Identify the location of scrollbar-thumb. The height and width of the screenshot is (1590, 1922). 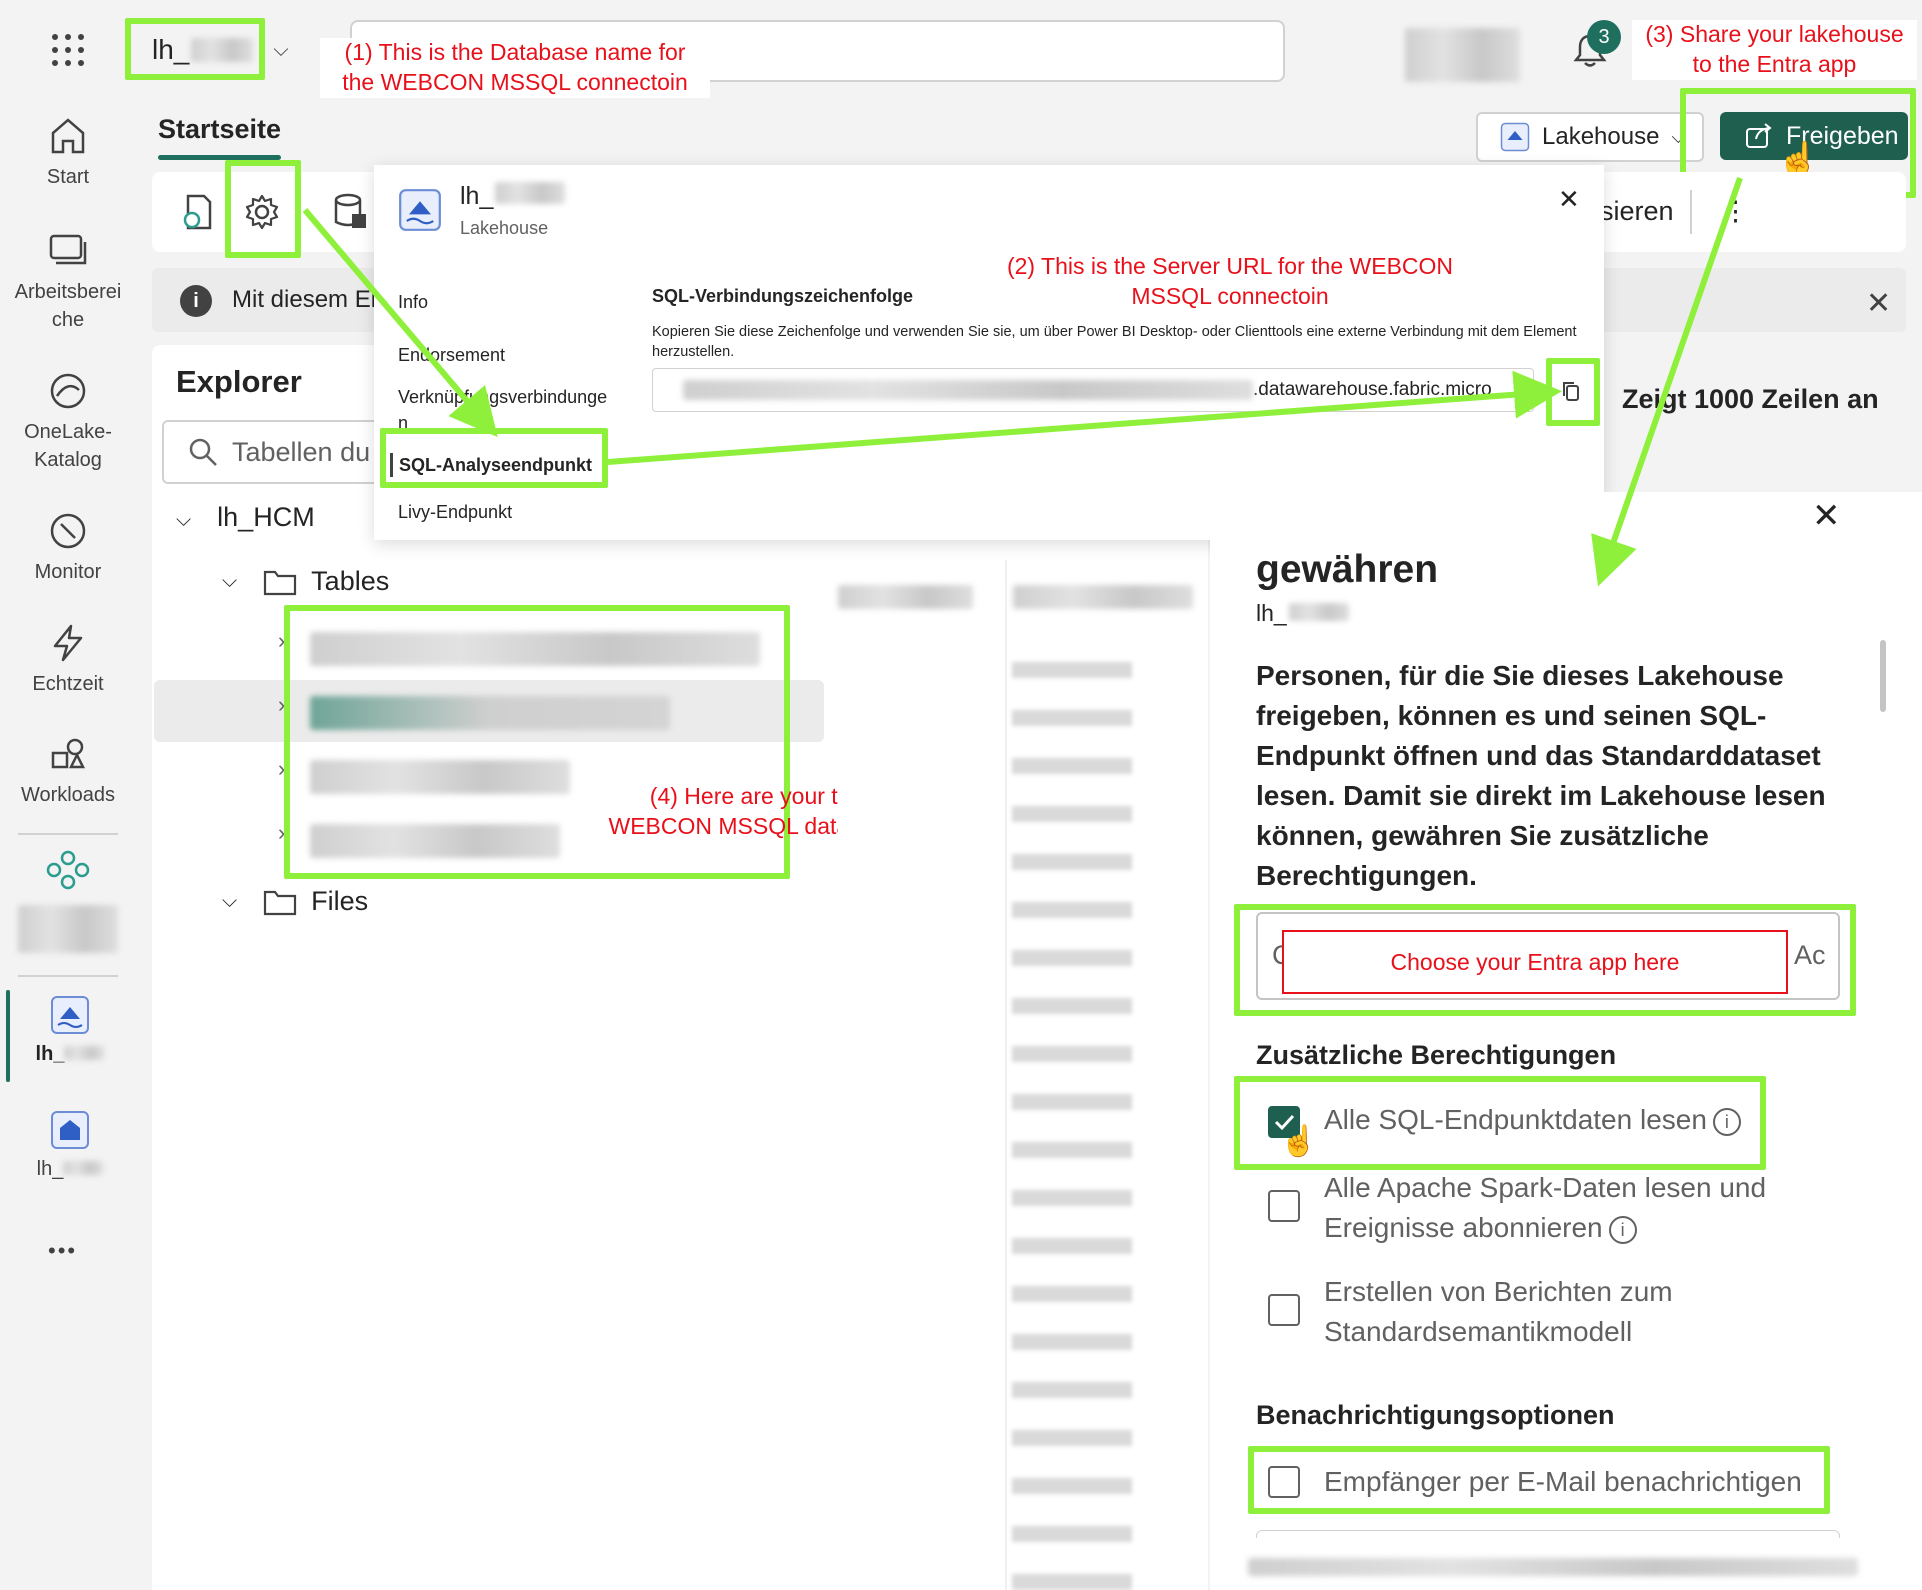
(1883, 676).